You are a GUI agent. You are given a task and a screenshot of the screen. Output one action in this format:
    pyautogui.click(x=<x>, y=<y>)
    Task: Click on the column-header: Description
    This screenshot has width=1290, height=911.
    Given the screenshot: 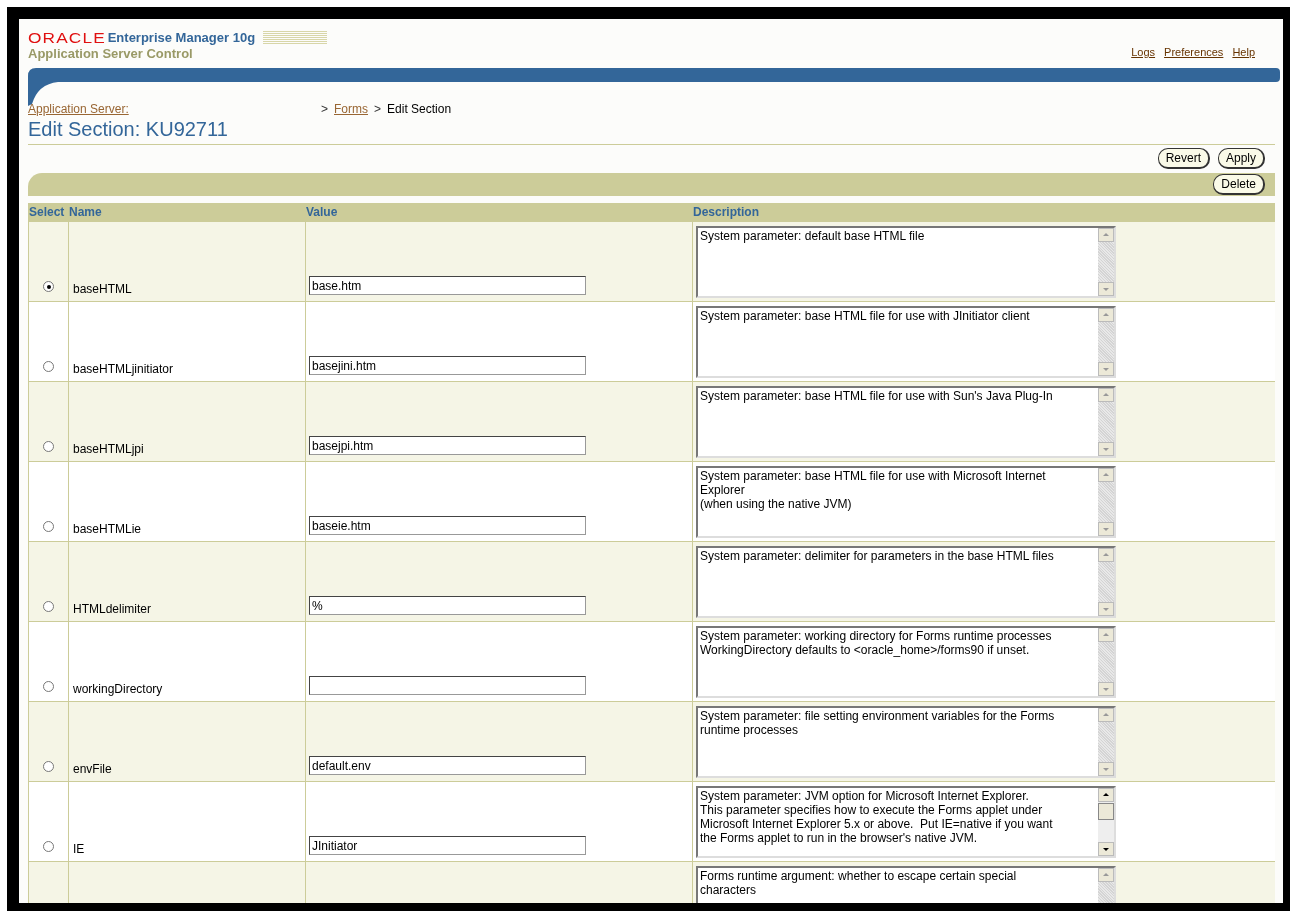 What is the action you would take?
    pyautogui.click(x=726, y=212)
    